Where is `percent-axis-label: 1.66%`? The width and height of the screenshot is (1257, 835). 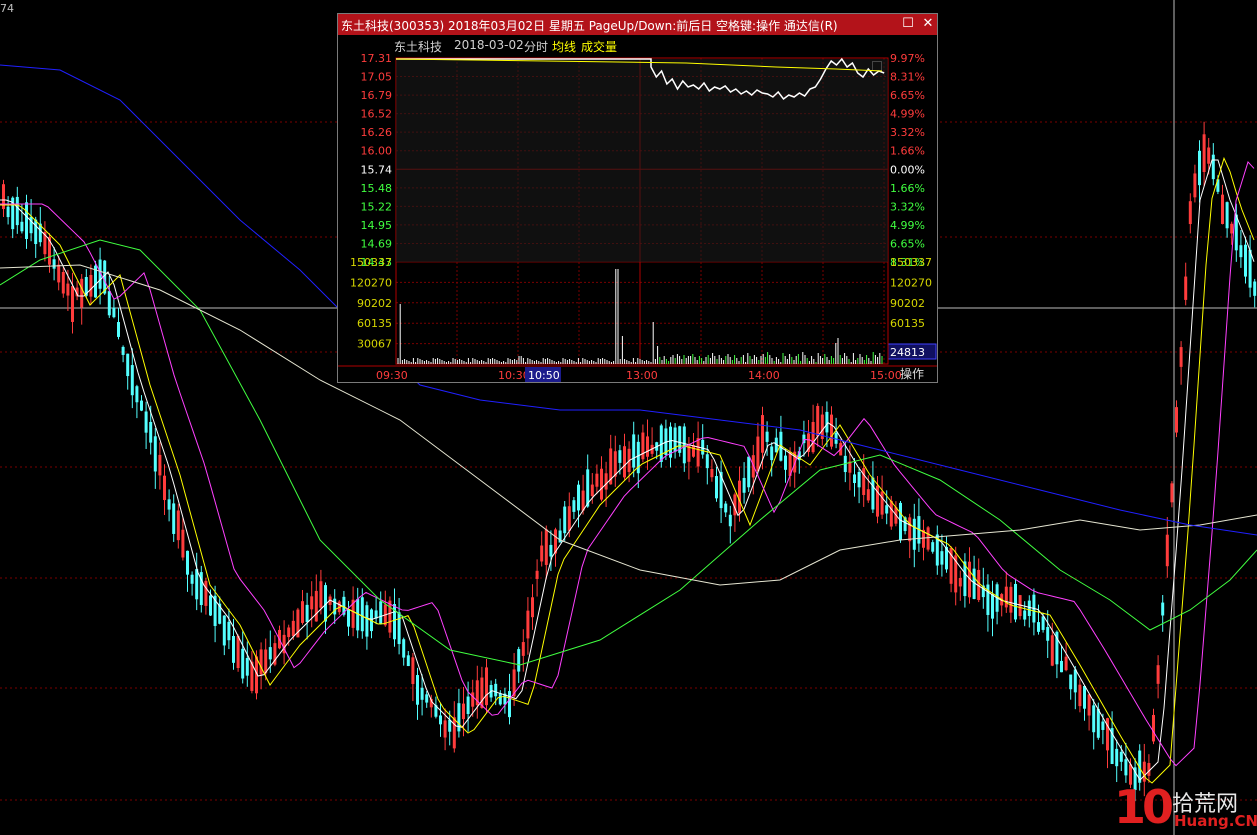 percent-axis-label: 1.66% is located at coordinates (907, 188).